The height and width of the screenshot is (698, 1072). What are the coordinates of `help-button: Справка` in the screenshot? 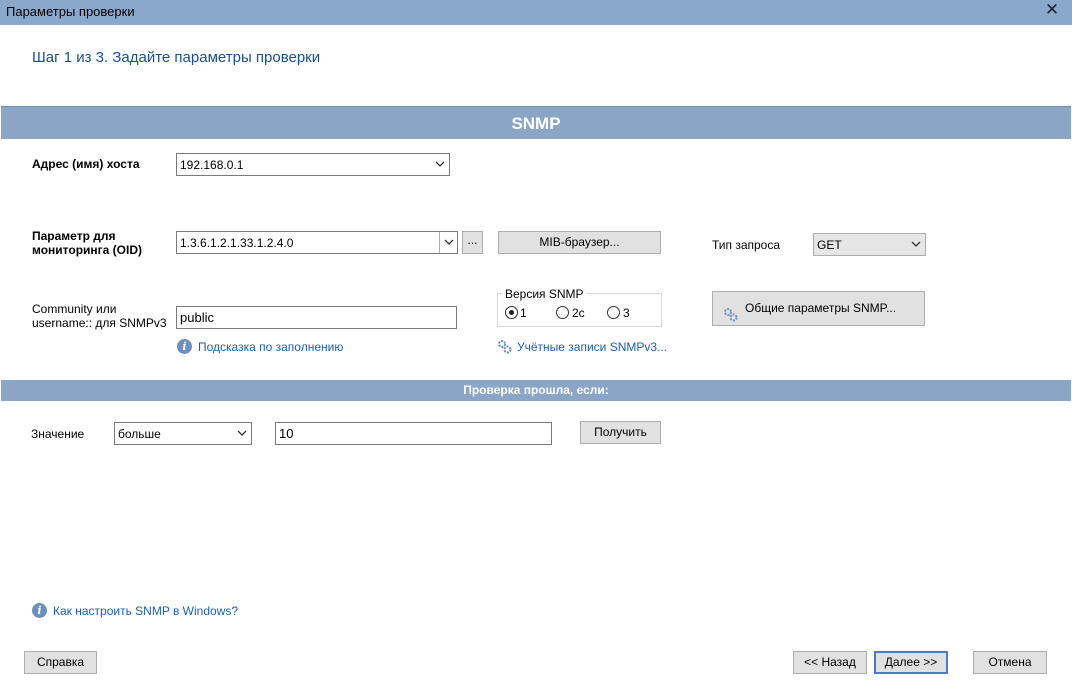 It's located at (60, 662).